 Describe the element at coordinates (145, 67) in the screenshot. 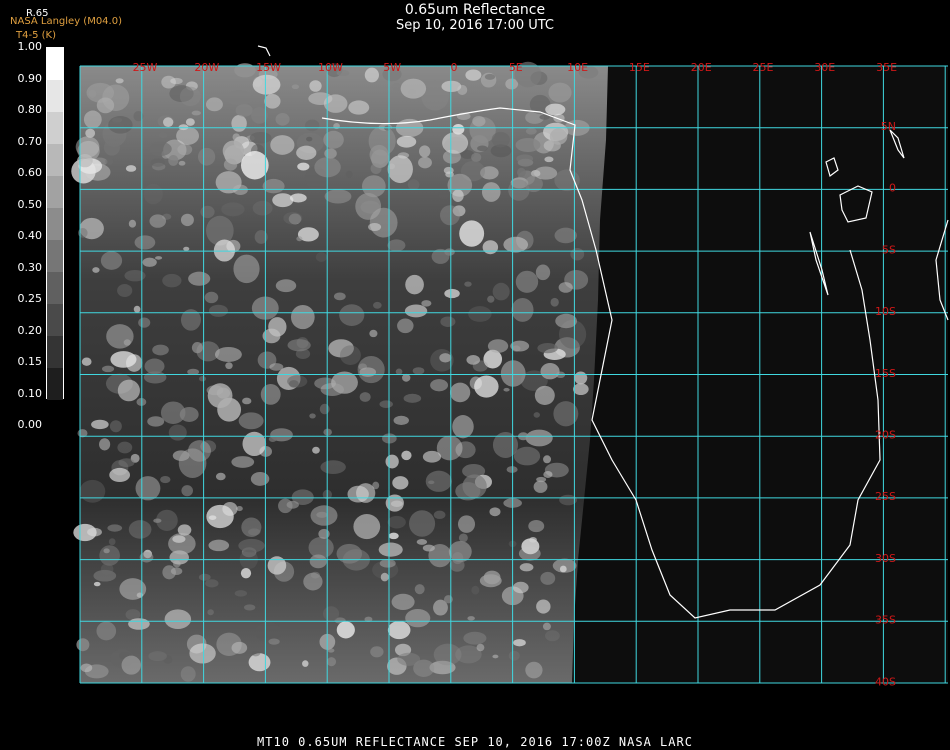

I see `longitude-label: 25W` at that location.